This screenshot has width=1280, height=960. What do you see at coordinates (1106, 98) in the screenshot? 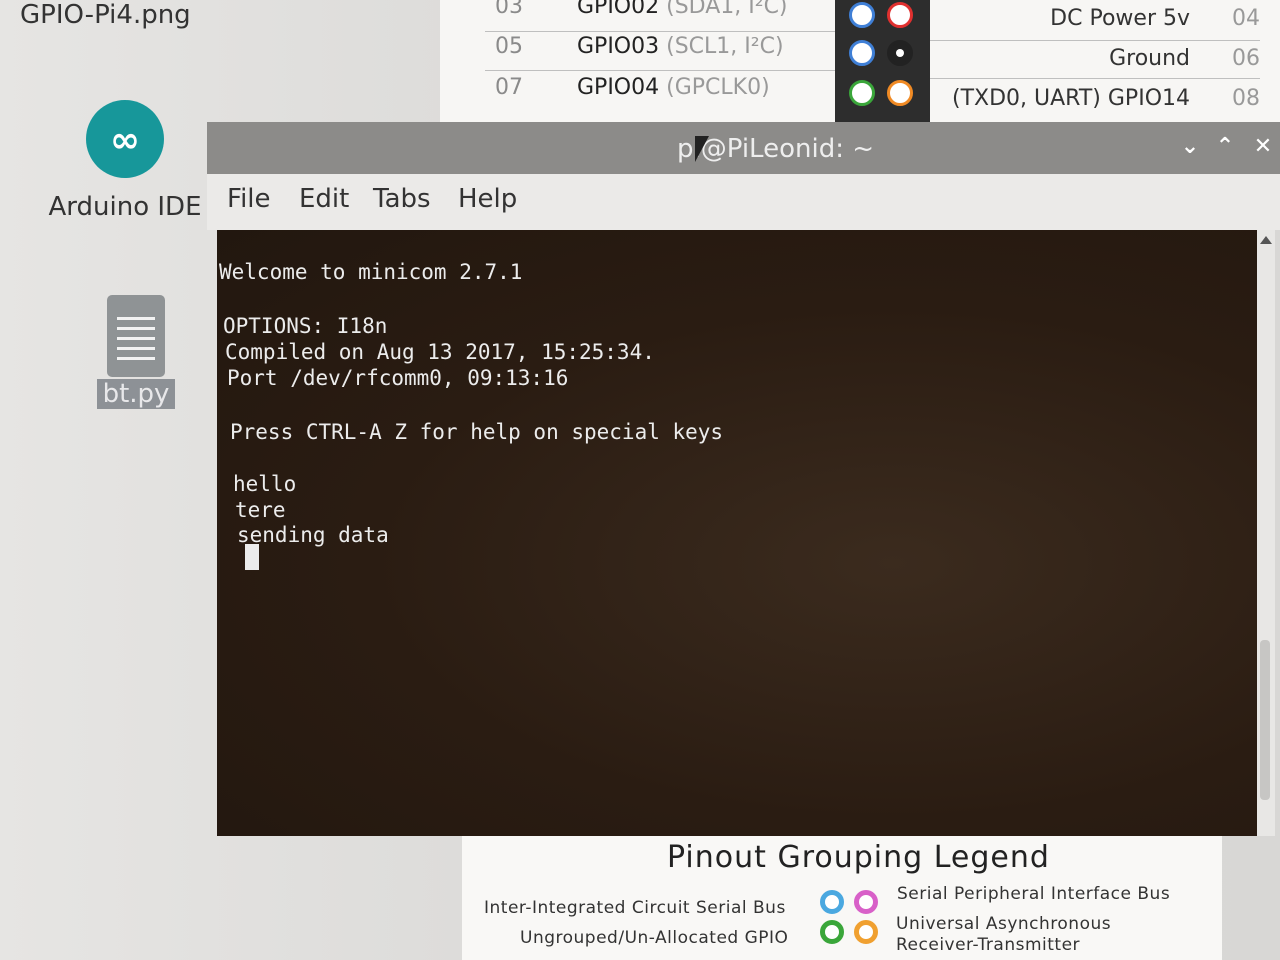
I see `pin-row-right: (TXD0, UART) GPIO14 08` at bounding box center [1106, 98].